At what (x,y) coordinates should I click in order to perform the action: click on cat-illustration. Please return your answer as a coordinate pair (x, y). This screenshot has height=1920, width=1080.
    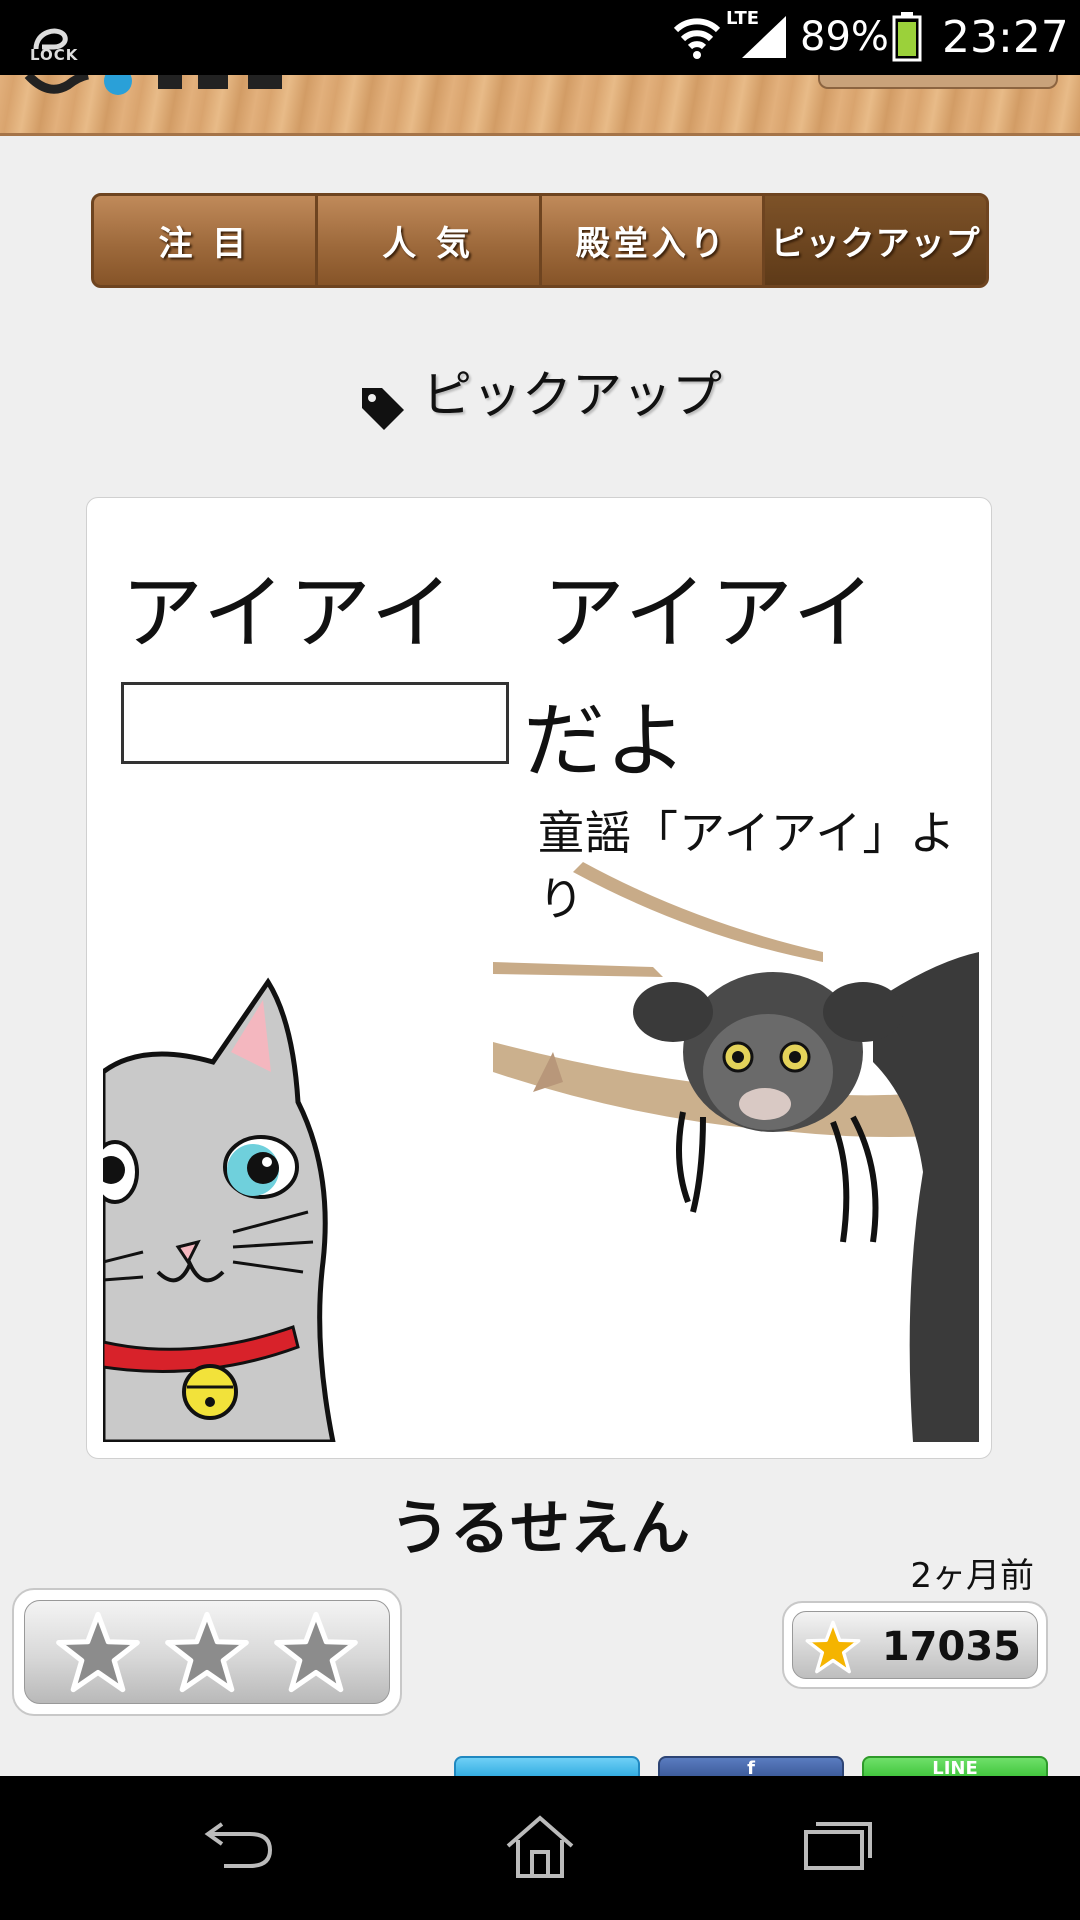
    Looking at the image, I should click on (219, 1209).